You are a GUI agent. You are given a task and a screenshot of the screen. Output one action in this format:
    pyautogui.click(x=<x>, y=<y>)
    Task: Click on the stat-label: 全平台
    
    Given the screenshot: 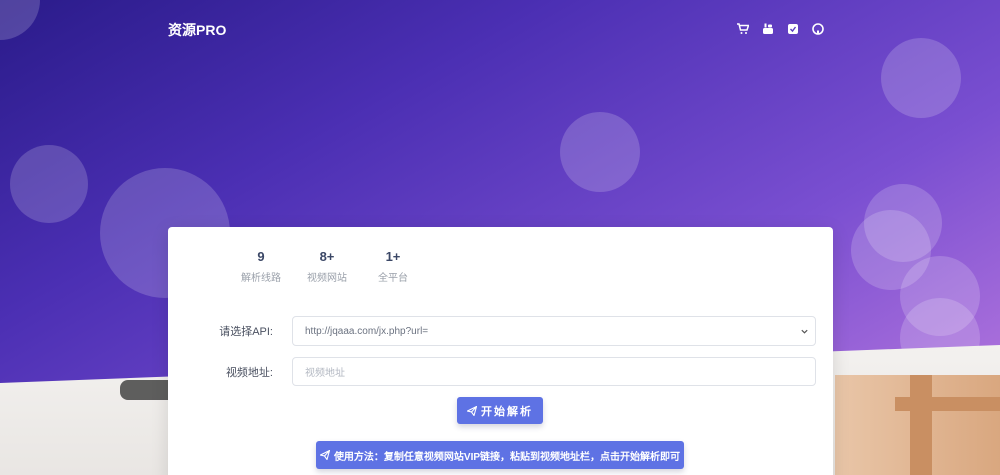 What is the action you would take?
    pyautogui.click(x=393, y=278)
    